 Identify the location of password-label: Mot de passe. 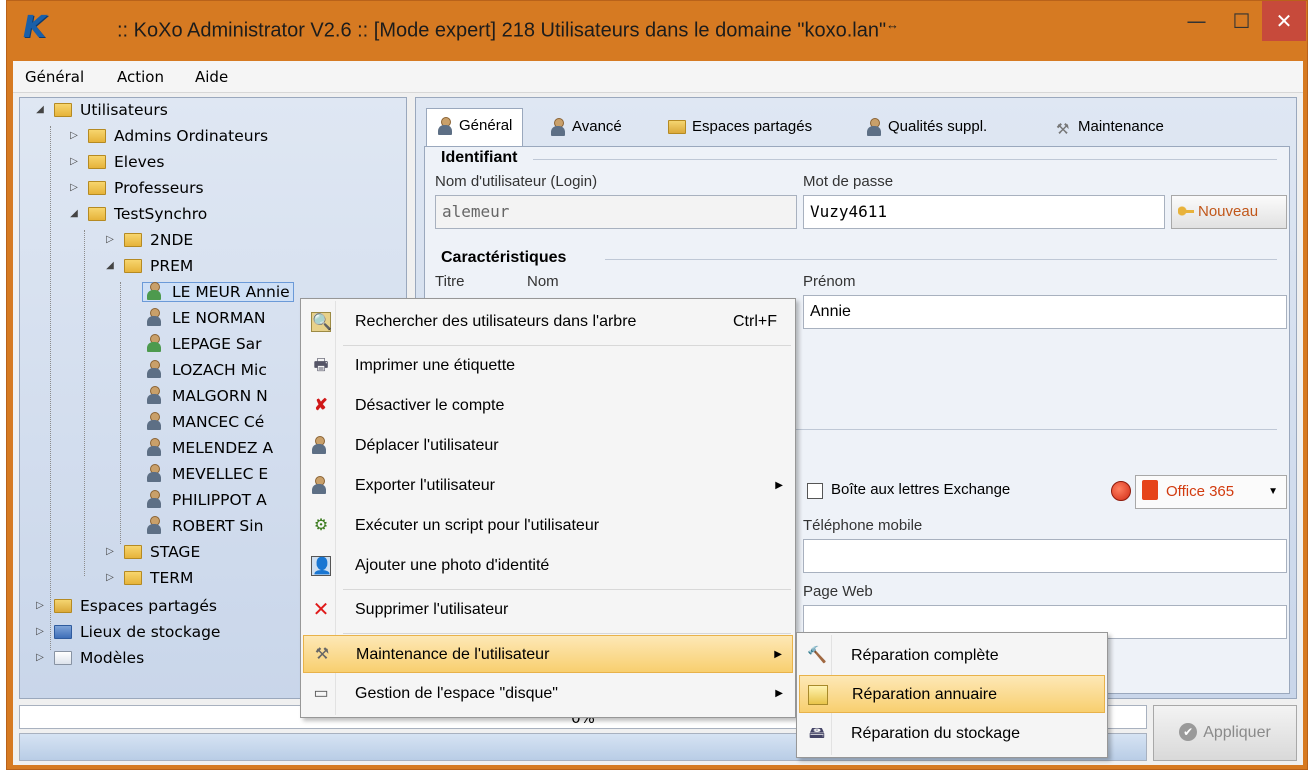
(848, 181).